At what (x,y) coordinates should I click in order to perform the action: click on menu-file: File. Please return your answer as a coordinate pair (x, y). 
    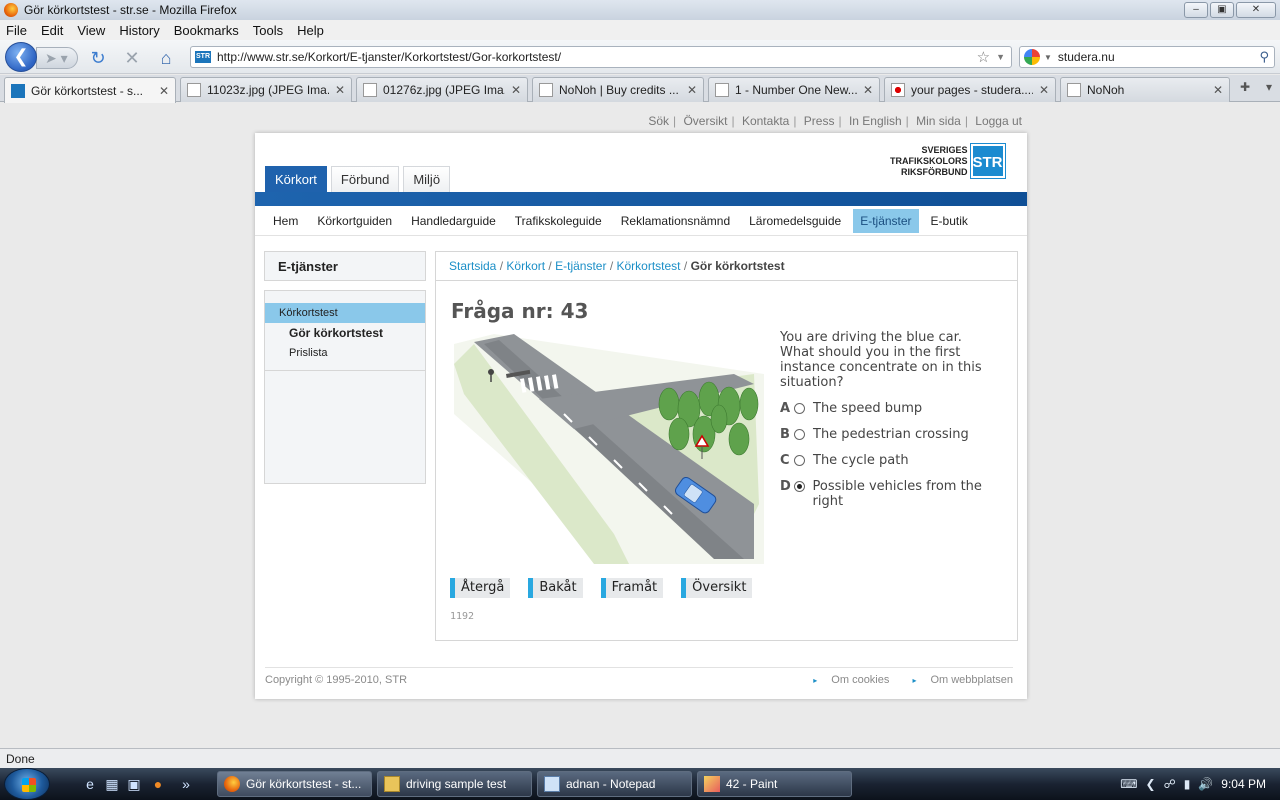
    Looking at the image, I should click on (16, 30).